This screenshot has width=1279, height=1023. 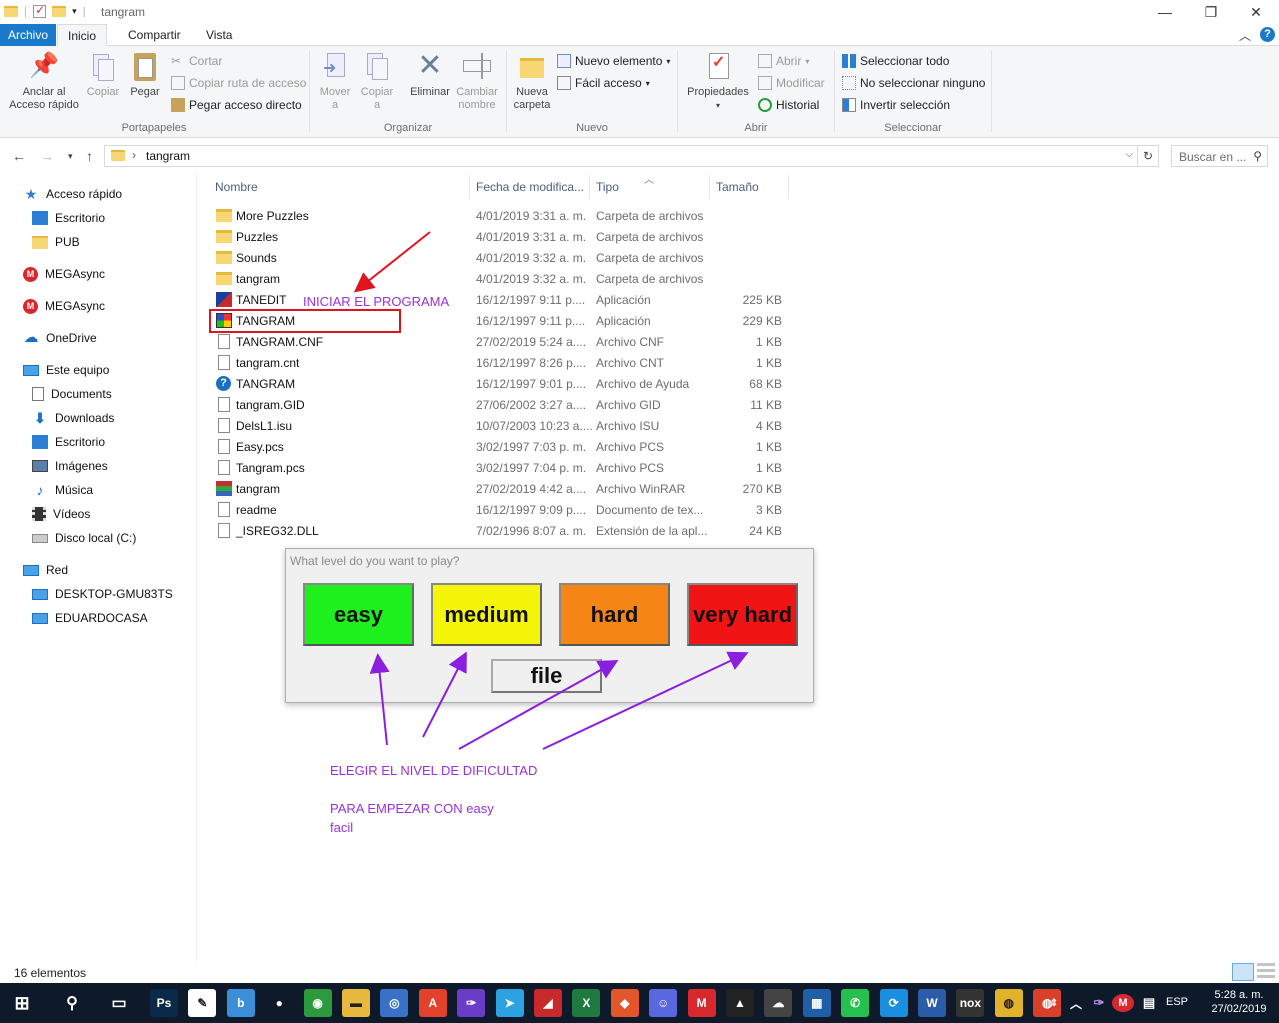 What do you see at coordinates (47, 156) in the screenshot?
I see `forward-arrow-icon: →` at bounding box center [47, 156].